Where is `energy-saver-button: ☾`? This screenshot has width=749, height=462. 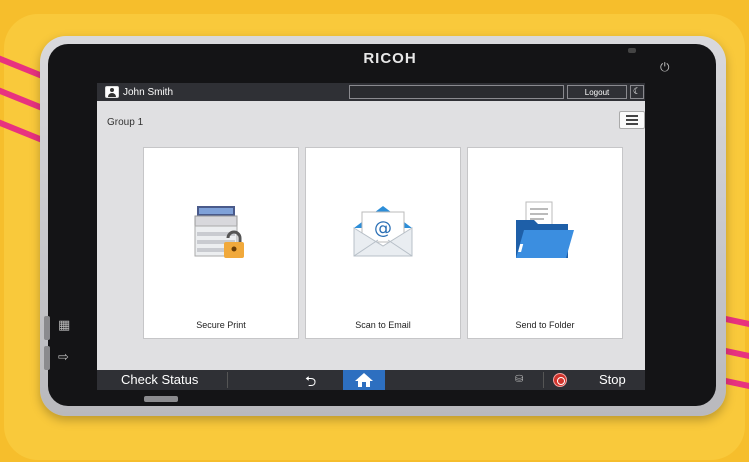
energy-saver-button: ☾ is located at coordinates (637, 92).